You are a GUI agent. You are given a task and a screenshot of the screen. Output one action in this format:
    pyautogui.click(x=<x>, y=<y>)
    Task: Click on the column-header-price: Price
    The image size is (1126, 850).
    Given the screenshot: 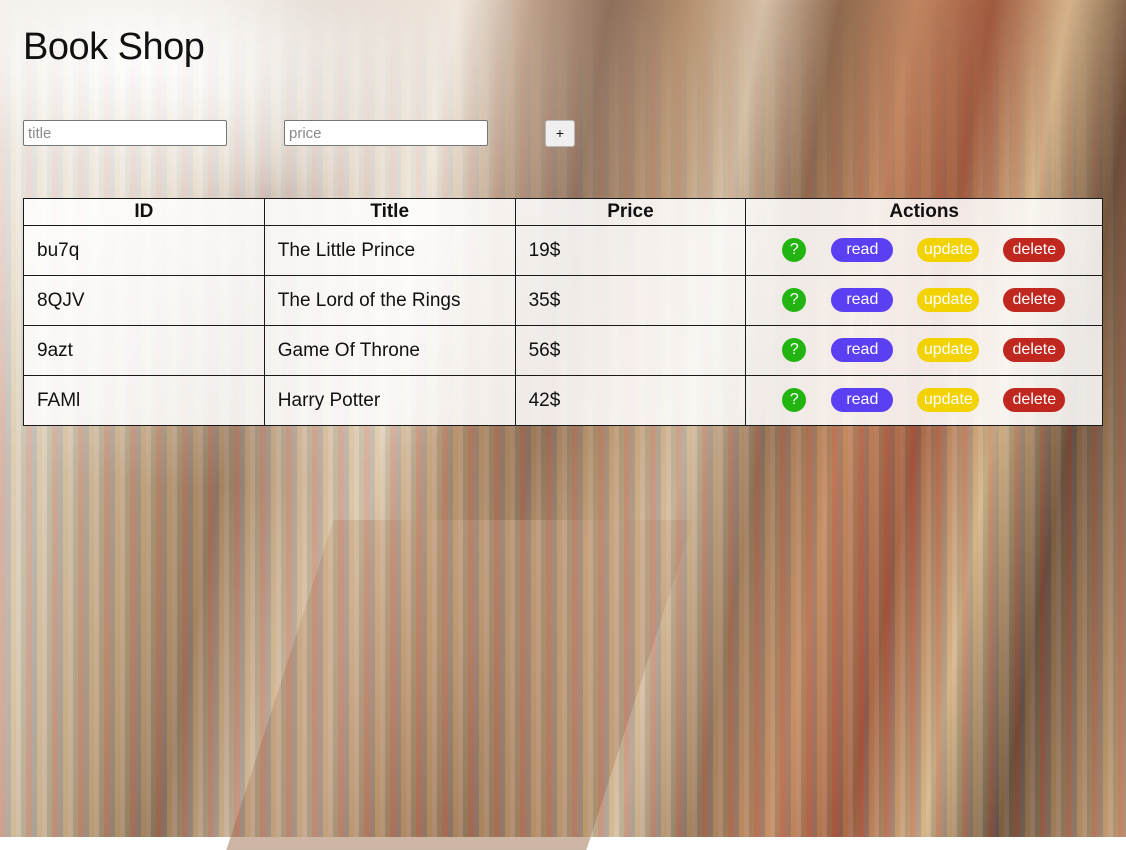 What is the action you would take?
    pyautogui.click(x=630, y=212)
    